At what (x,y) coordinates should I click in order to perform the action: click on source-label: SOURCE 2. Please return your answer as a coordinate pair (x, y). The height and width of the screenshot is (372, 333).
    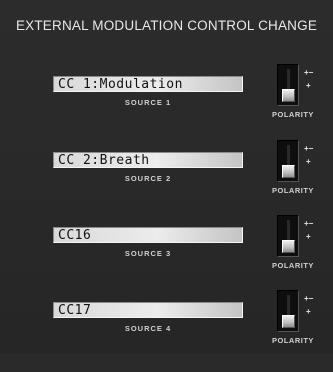
    Looking at the image, I should click on (148, 178).